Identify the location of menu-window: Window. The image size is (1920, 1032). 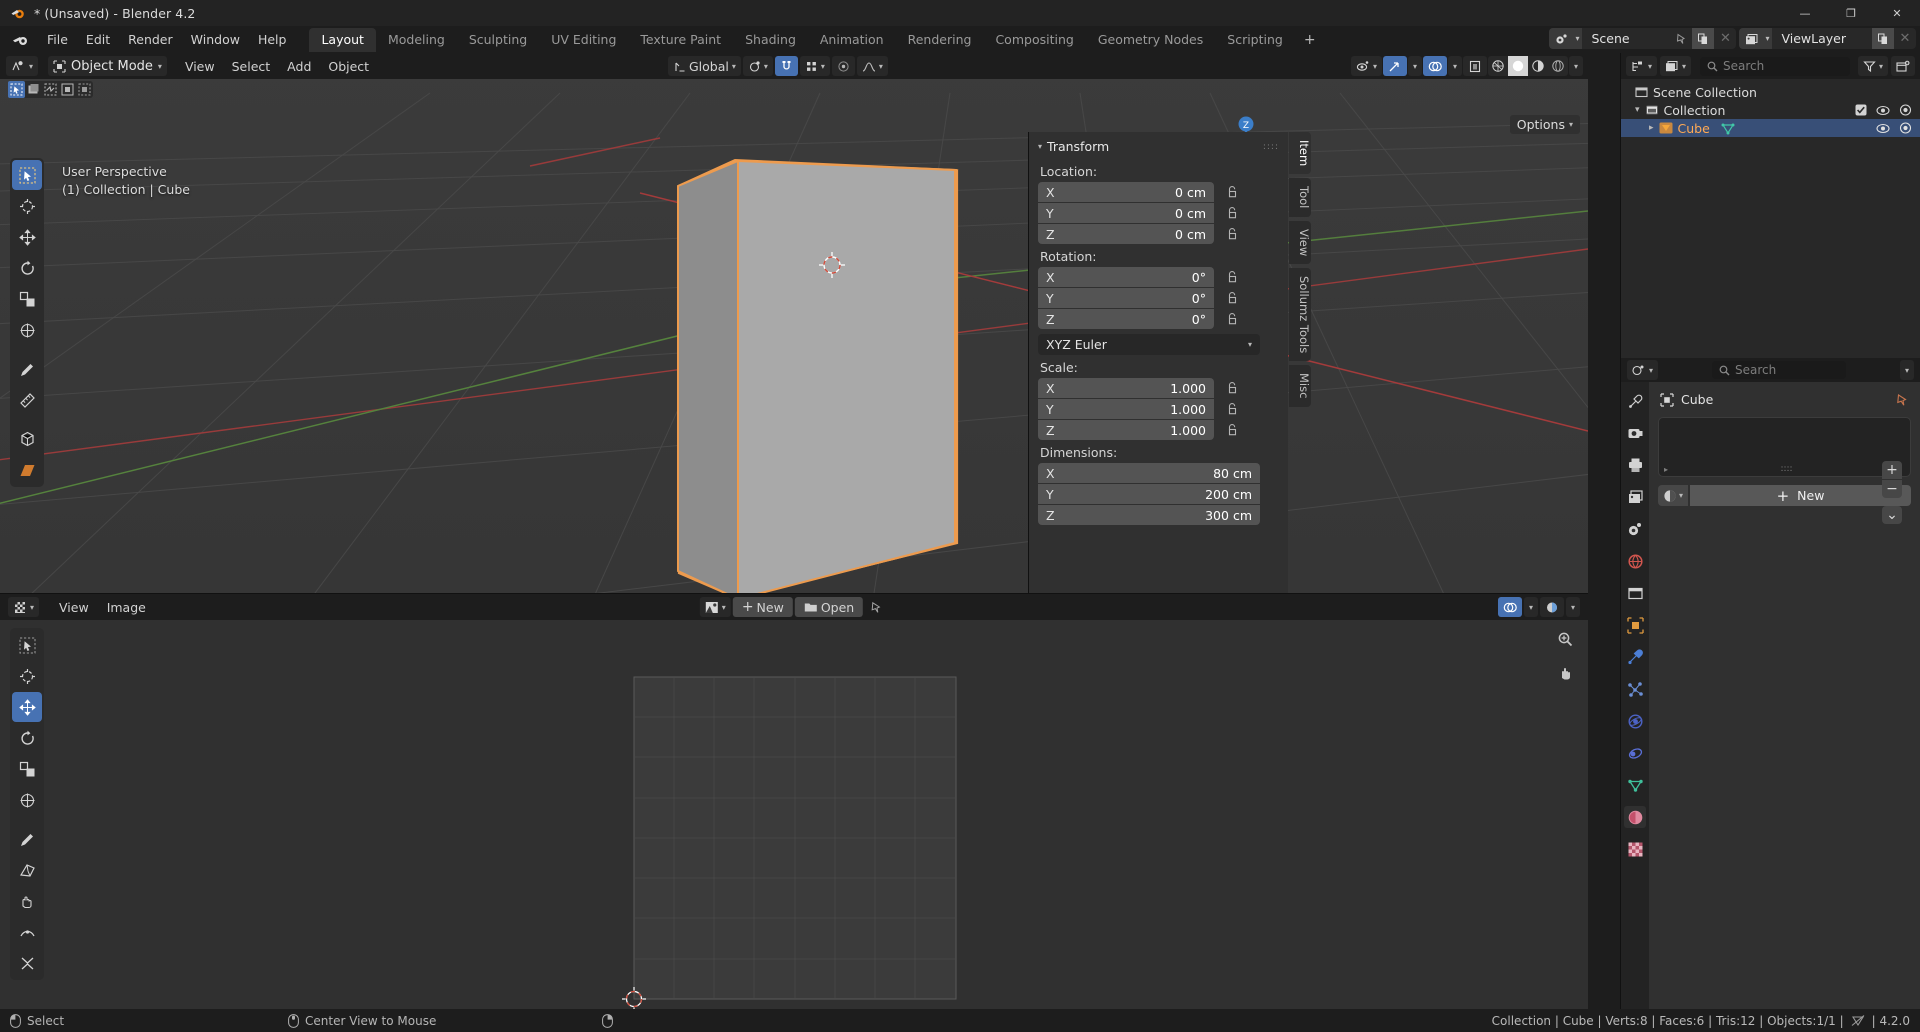
(215, 39).